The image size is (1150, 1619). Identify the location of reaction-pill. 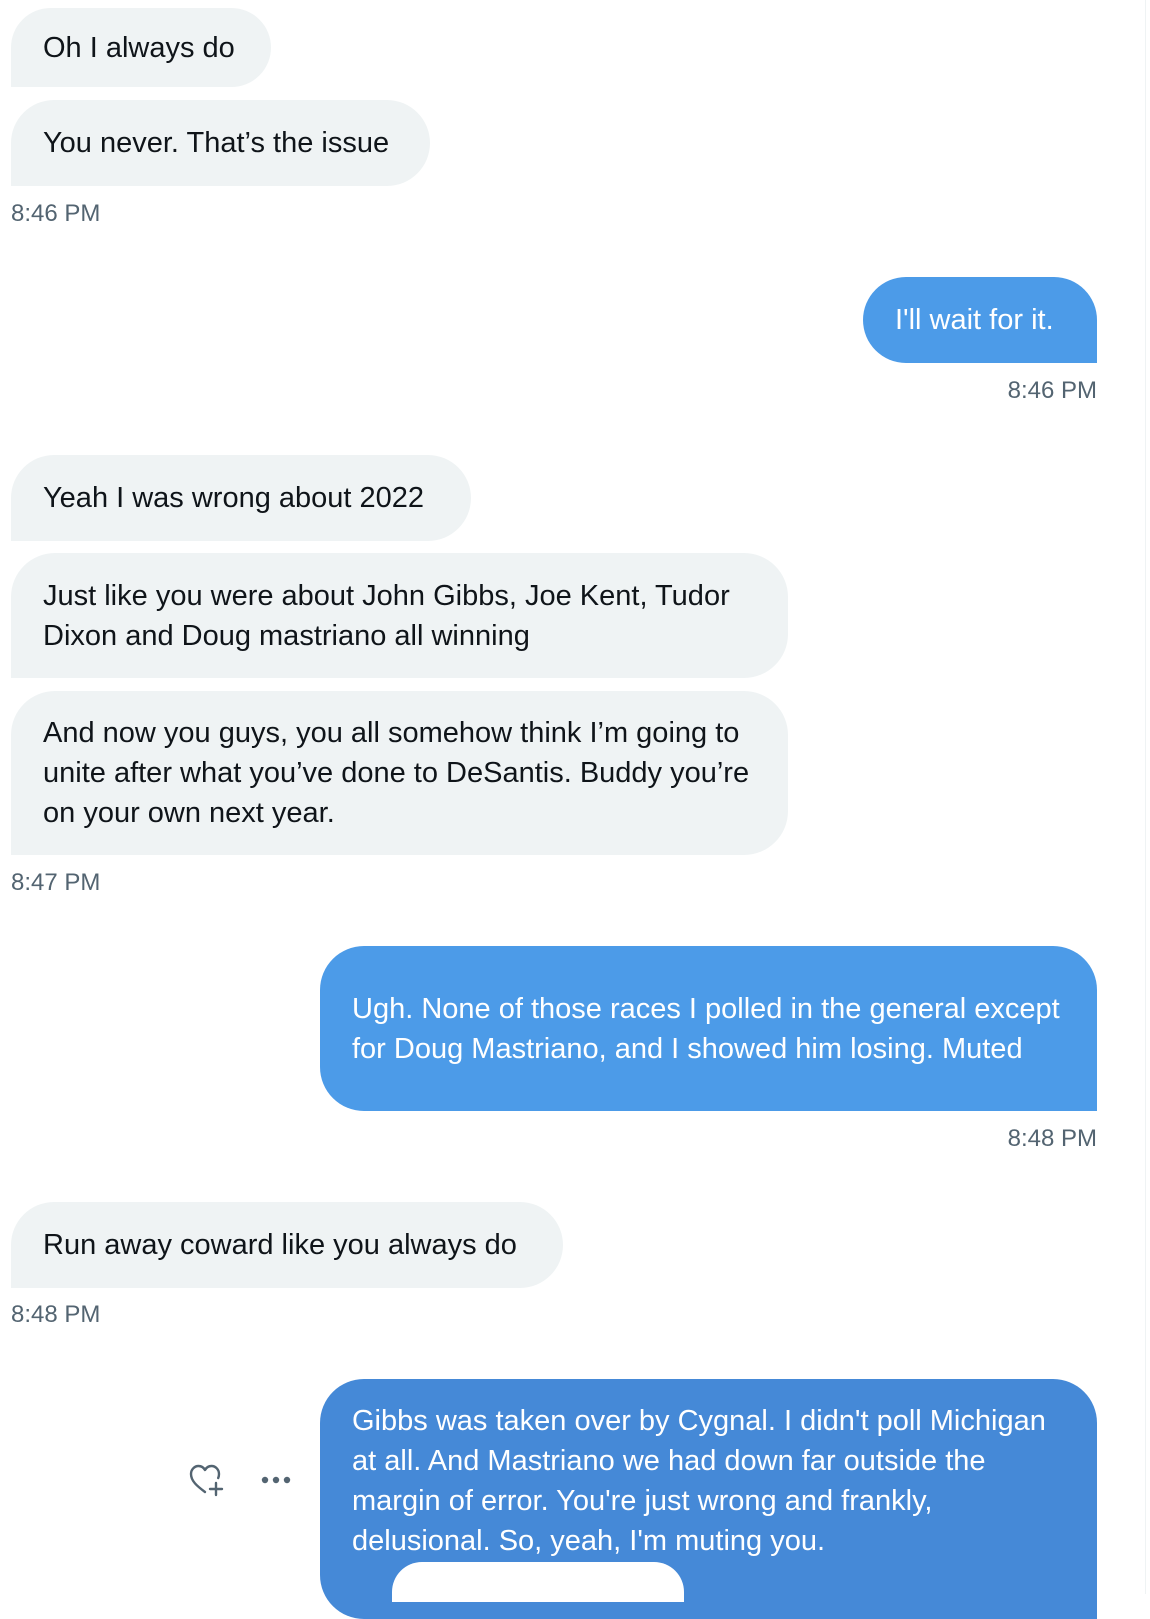
(538, 1582).